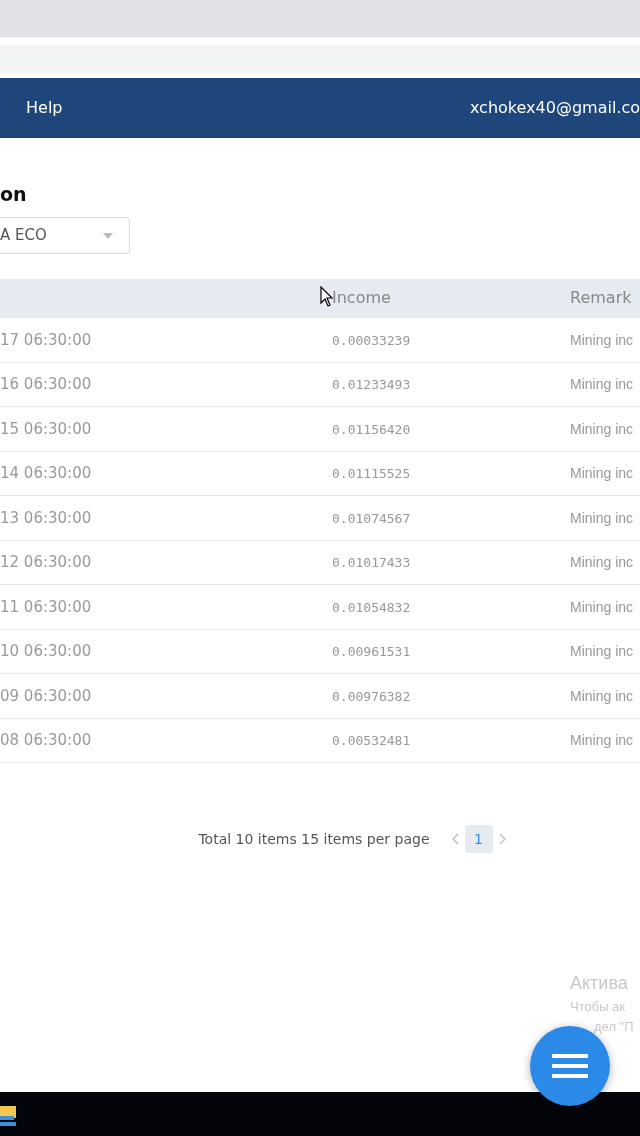 This screenshot has height=1136, width=640. I want to click on table-cell: 15 06:30:00, so click(46, 428).